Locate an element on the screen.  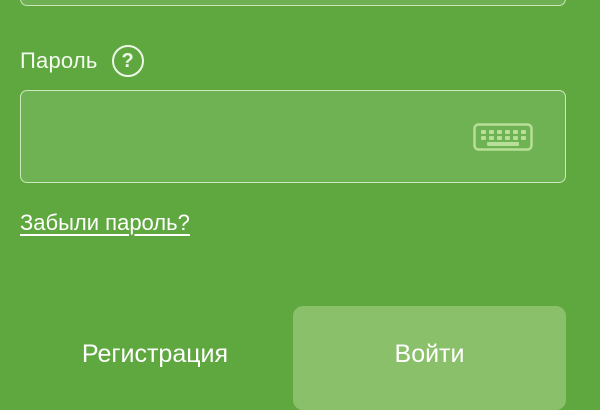
login-button: Войти is located at coordinates (429, 358).